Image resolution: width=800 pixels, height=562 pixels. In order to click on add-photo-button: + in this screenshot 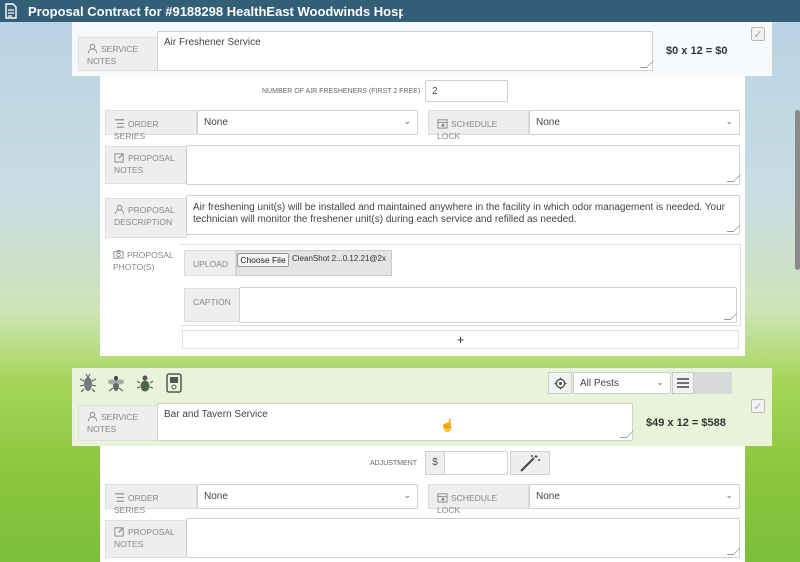, I will do `click(460, 339)`.